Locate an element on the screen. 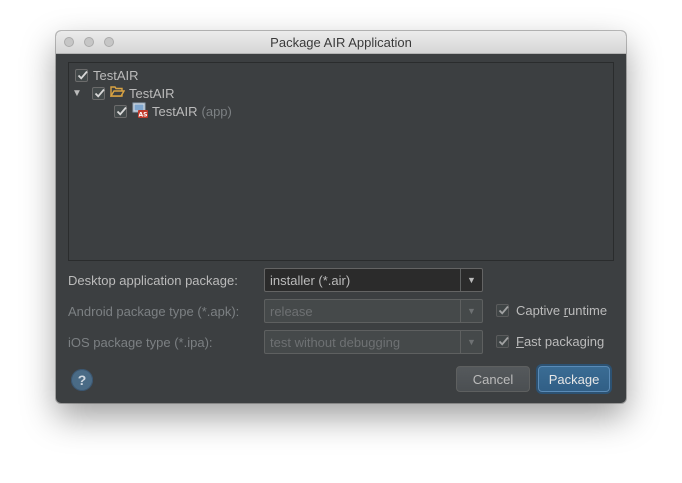 Image resolution: width=682 pixels, height=483 pixels. ios-package-label: iOS package type (*.ipa): is located at coordinates (140, 342).